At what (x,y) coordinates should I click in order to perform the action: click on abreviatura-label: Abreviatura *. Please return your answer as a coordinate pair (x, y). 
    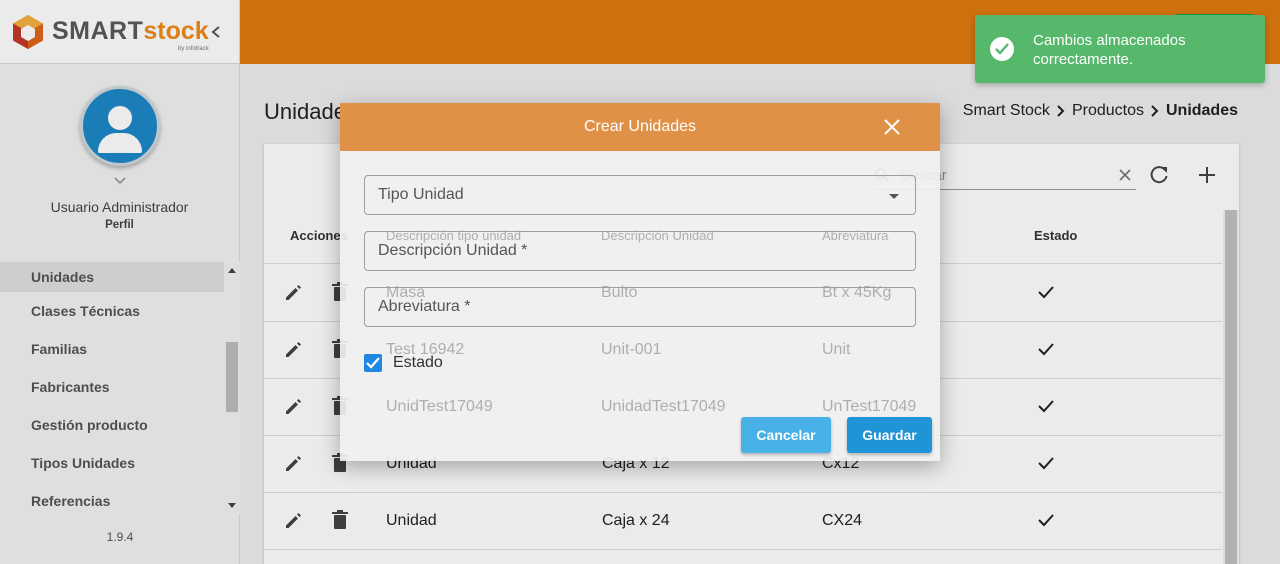
    Looking at the image, I should click on (424, 306).